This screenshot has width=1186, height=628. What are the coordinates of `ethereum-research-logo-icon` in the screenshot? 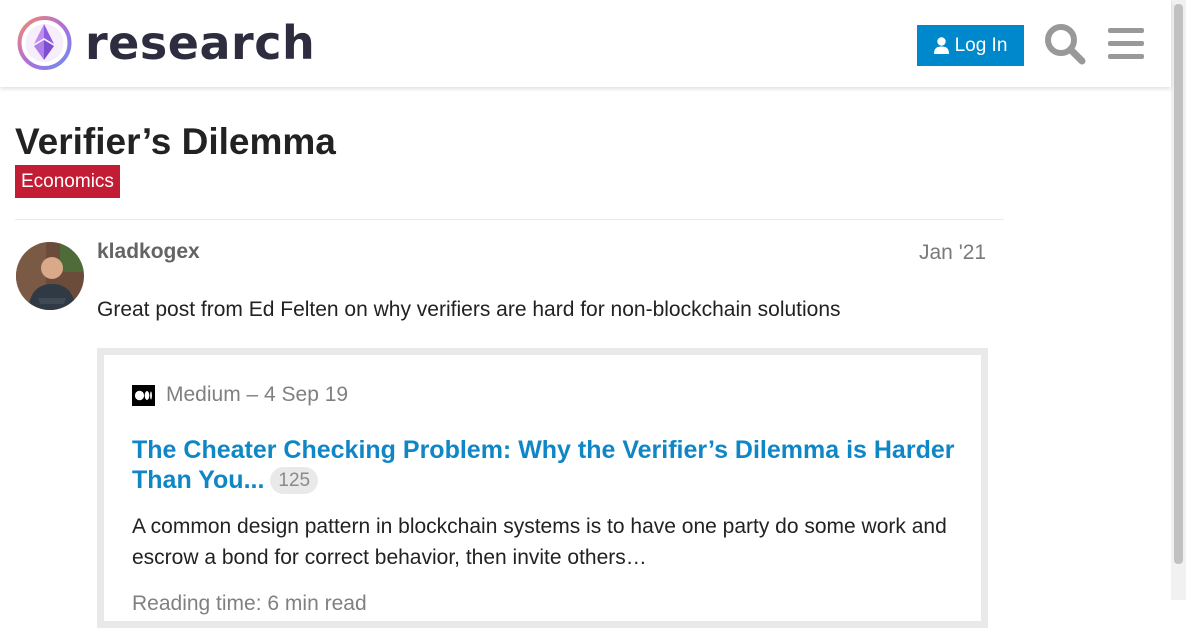 It's located at (44, 43).